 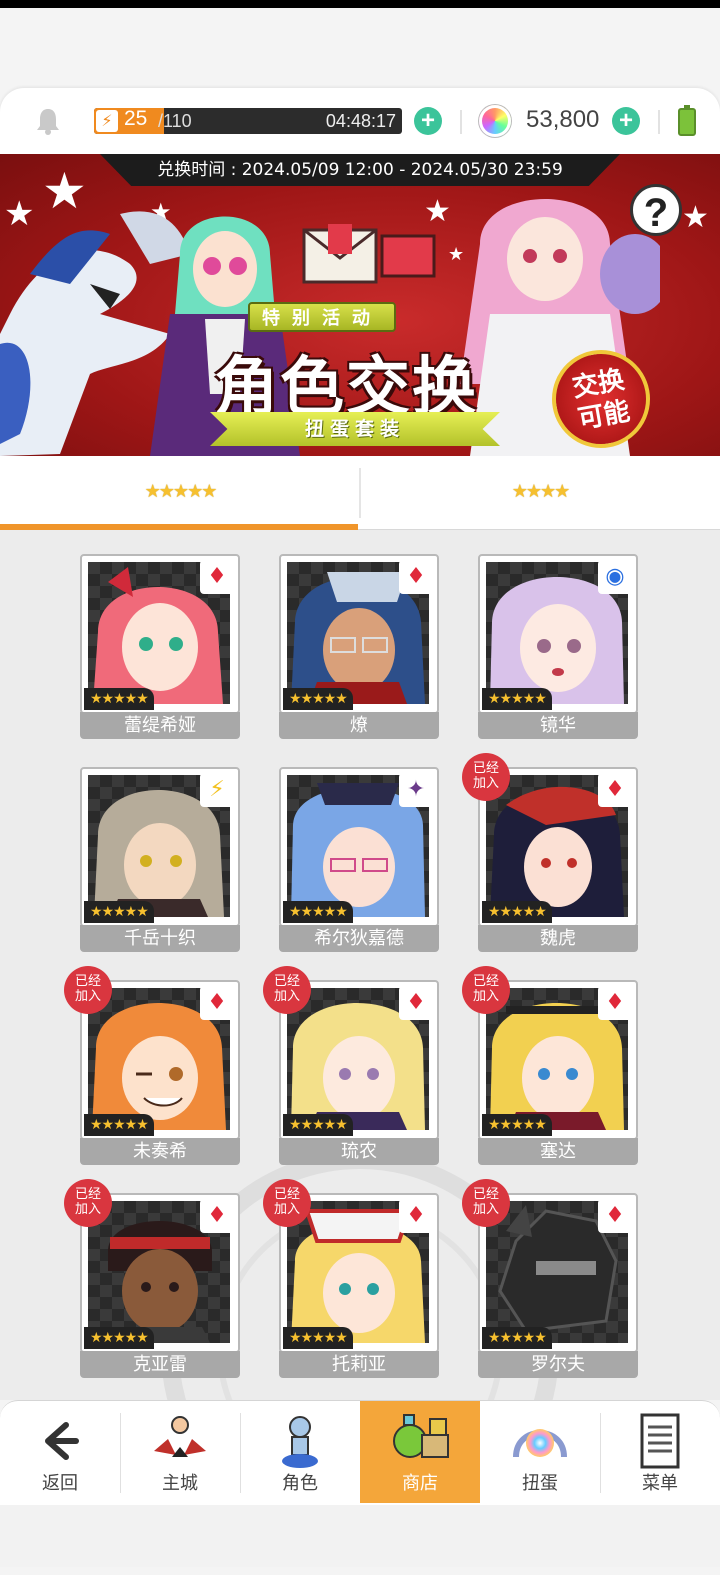 I want to click on gem-icon, so click(x=495, y=121).